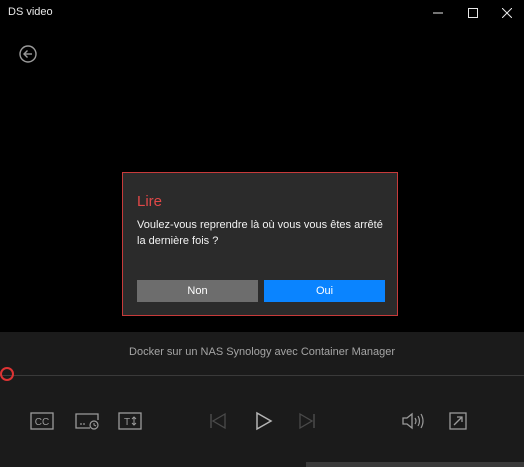 The image size is (524, 467). I want to click on play-icon, so click(264, 421).